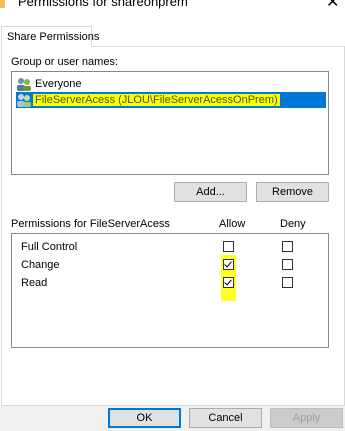  I want to click on title-bar: Permissions for shareonprem ✕, so click(172, 9).